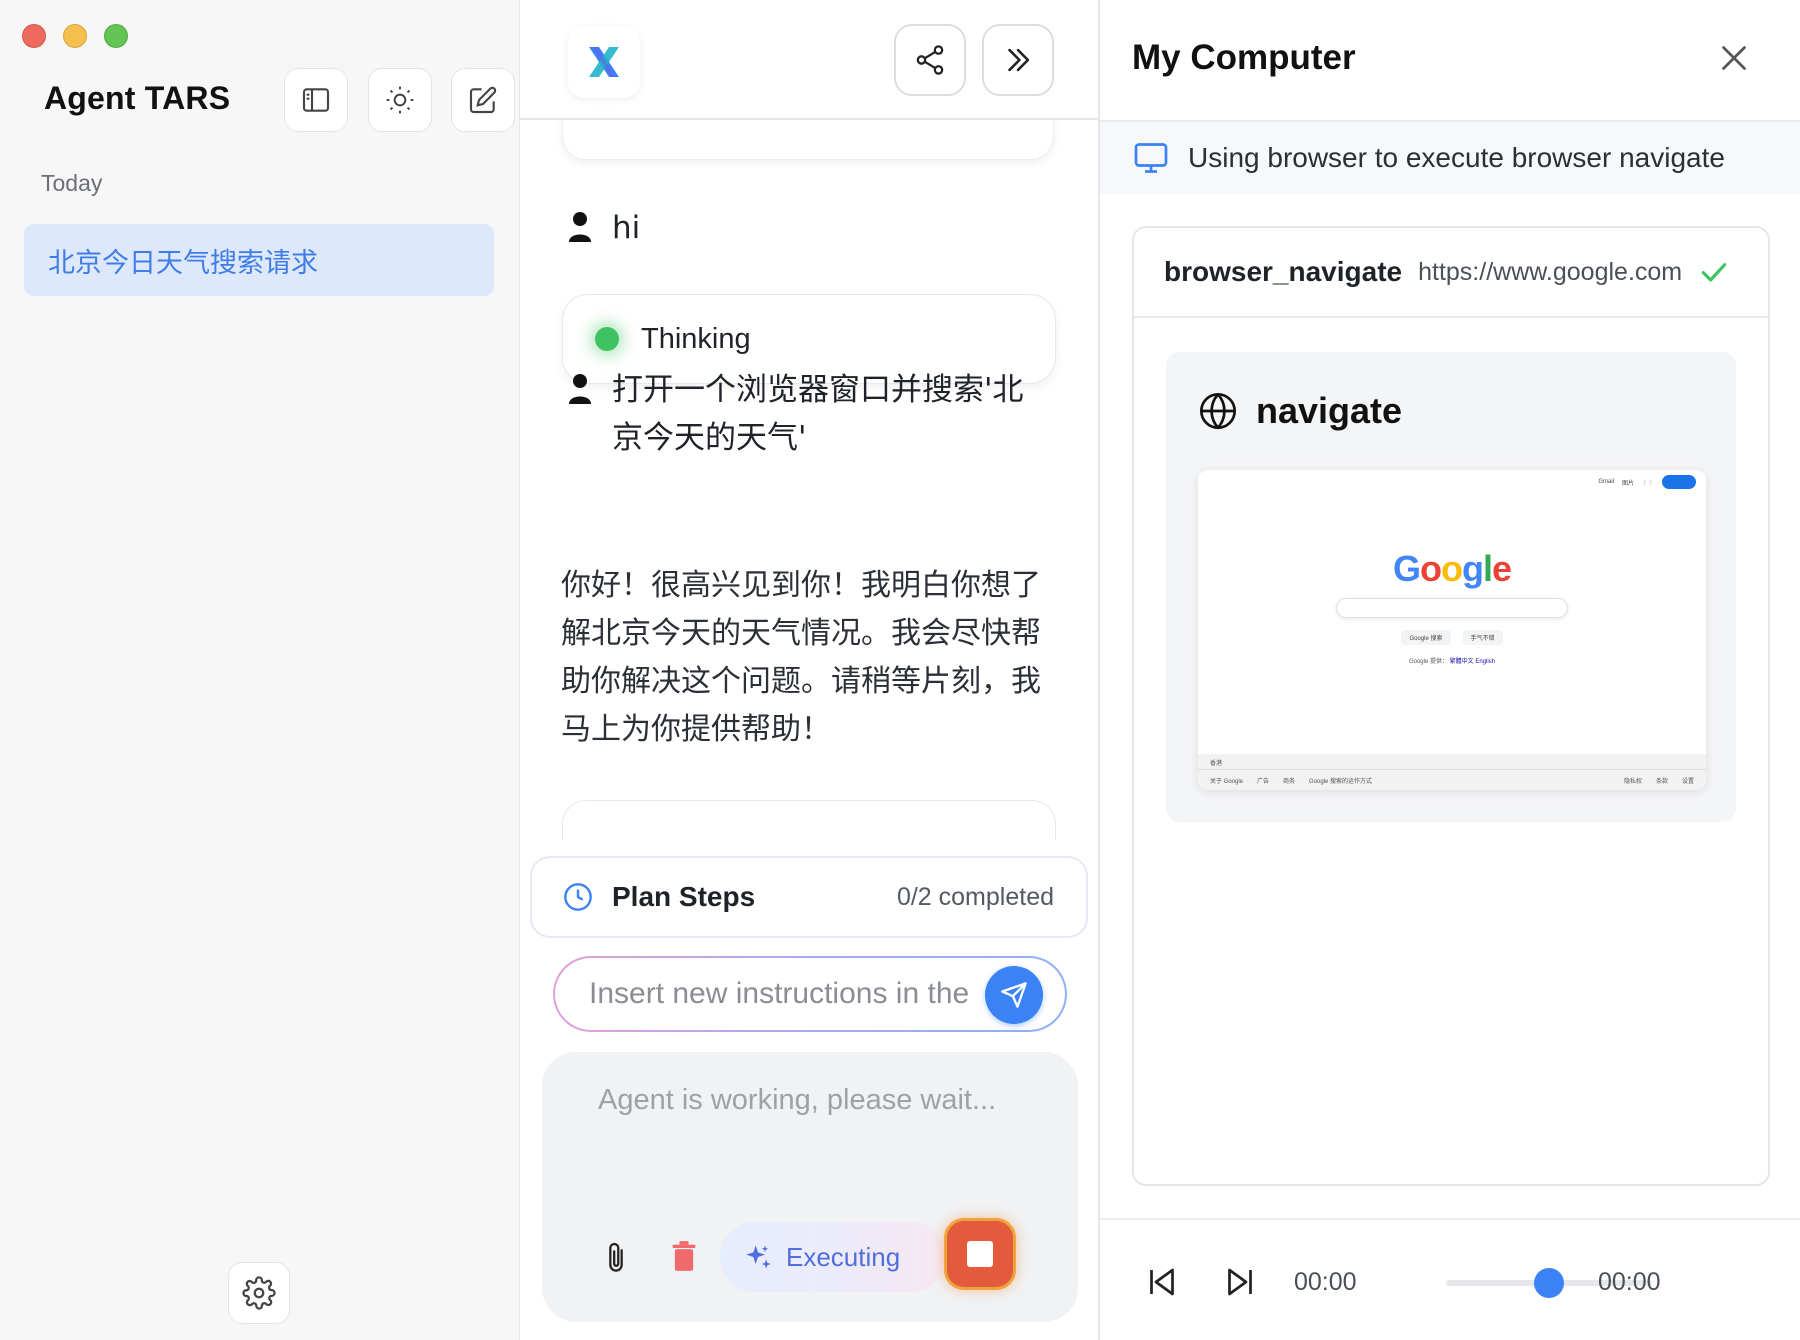  I want to click on agent-tars-logo, so click(604, 62).